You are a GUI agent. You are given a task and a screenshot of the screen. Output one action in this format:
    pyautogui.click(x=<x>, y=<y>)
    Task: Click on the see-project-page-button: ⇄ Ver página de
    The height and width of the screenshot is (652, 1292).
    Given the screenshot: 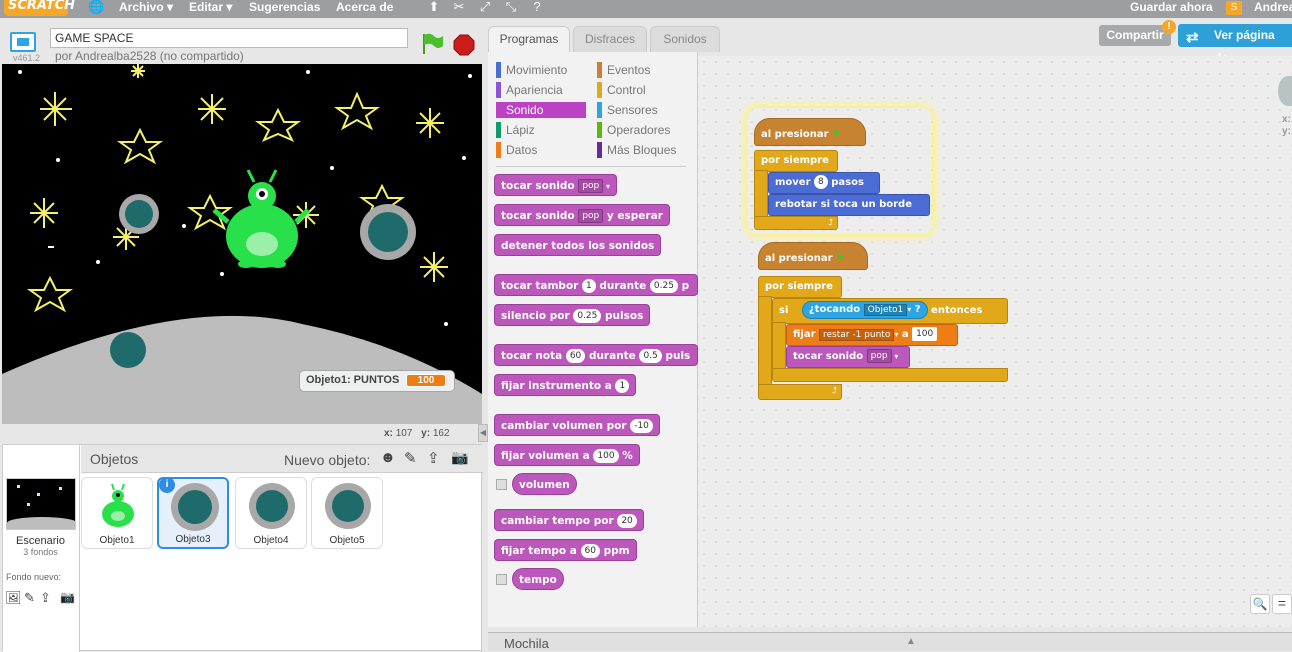 What is the action you would take?
    pyautogui.click(x=1235, y=44)
    